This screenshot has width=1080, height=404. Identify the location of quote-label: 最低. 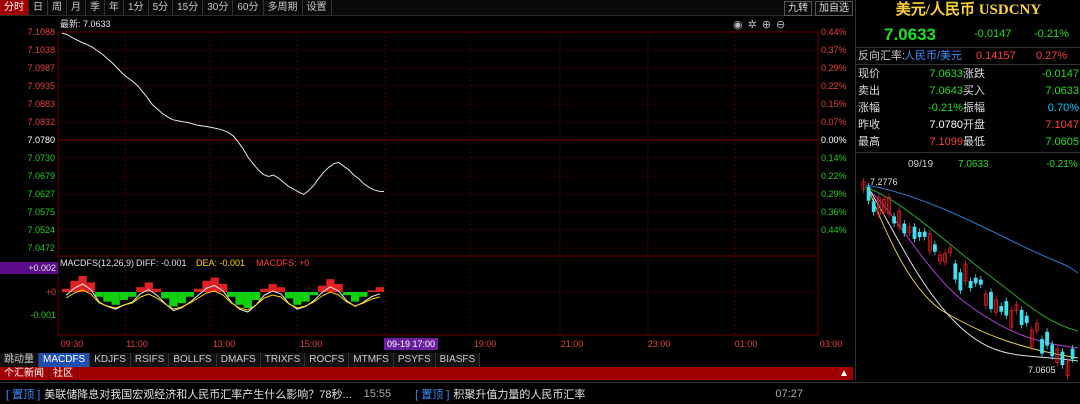
(974, 142).